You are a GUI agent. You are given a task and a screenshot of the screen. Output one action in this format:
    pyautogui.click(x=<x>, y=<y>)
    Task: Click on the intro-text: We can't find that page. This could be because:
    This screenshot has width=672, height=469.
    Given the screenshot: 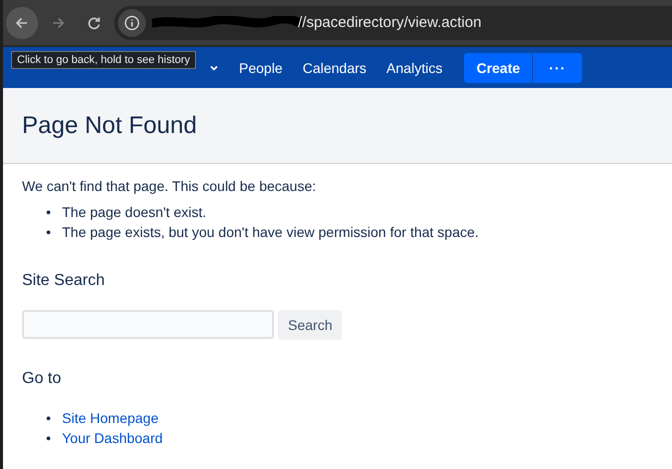 What is the action you would take?
    pyautogui.click(x=170, y=186)
    